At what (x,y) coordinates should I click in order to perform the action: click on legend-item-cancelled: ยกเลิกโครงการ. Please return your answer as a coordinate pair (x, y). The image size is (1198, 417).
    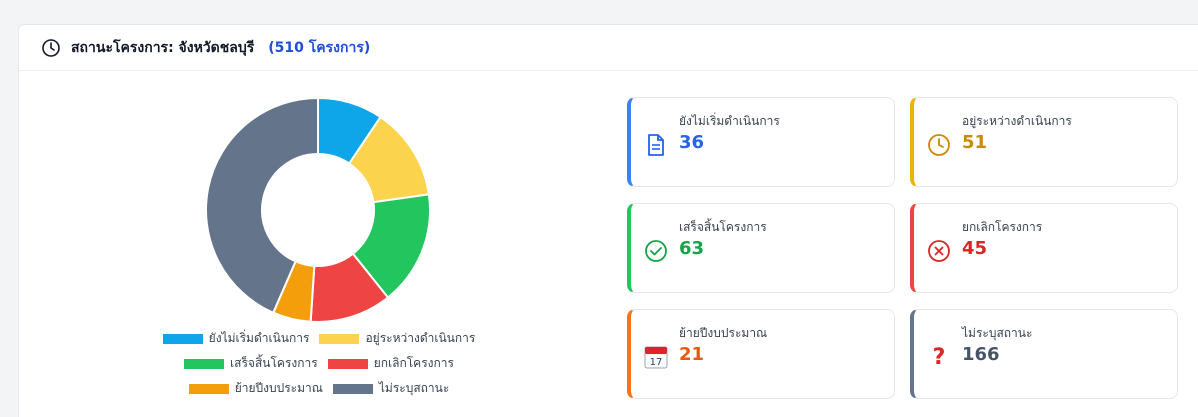
    Looking at the image, I should click on (390, 363).